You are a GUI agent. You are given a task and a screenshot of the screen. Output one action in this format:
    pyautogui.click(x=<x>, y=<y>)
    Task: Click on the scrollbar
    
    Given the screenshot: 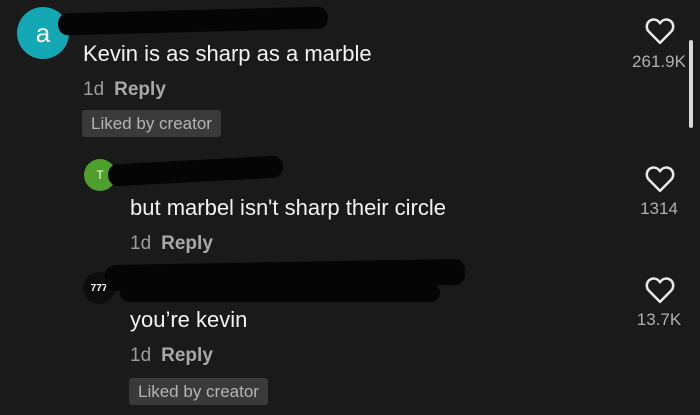 What is the action you would take?
    pyautogui.click(x=691, y=84)
    